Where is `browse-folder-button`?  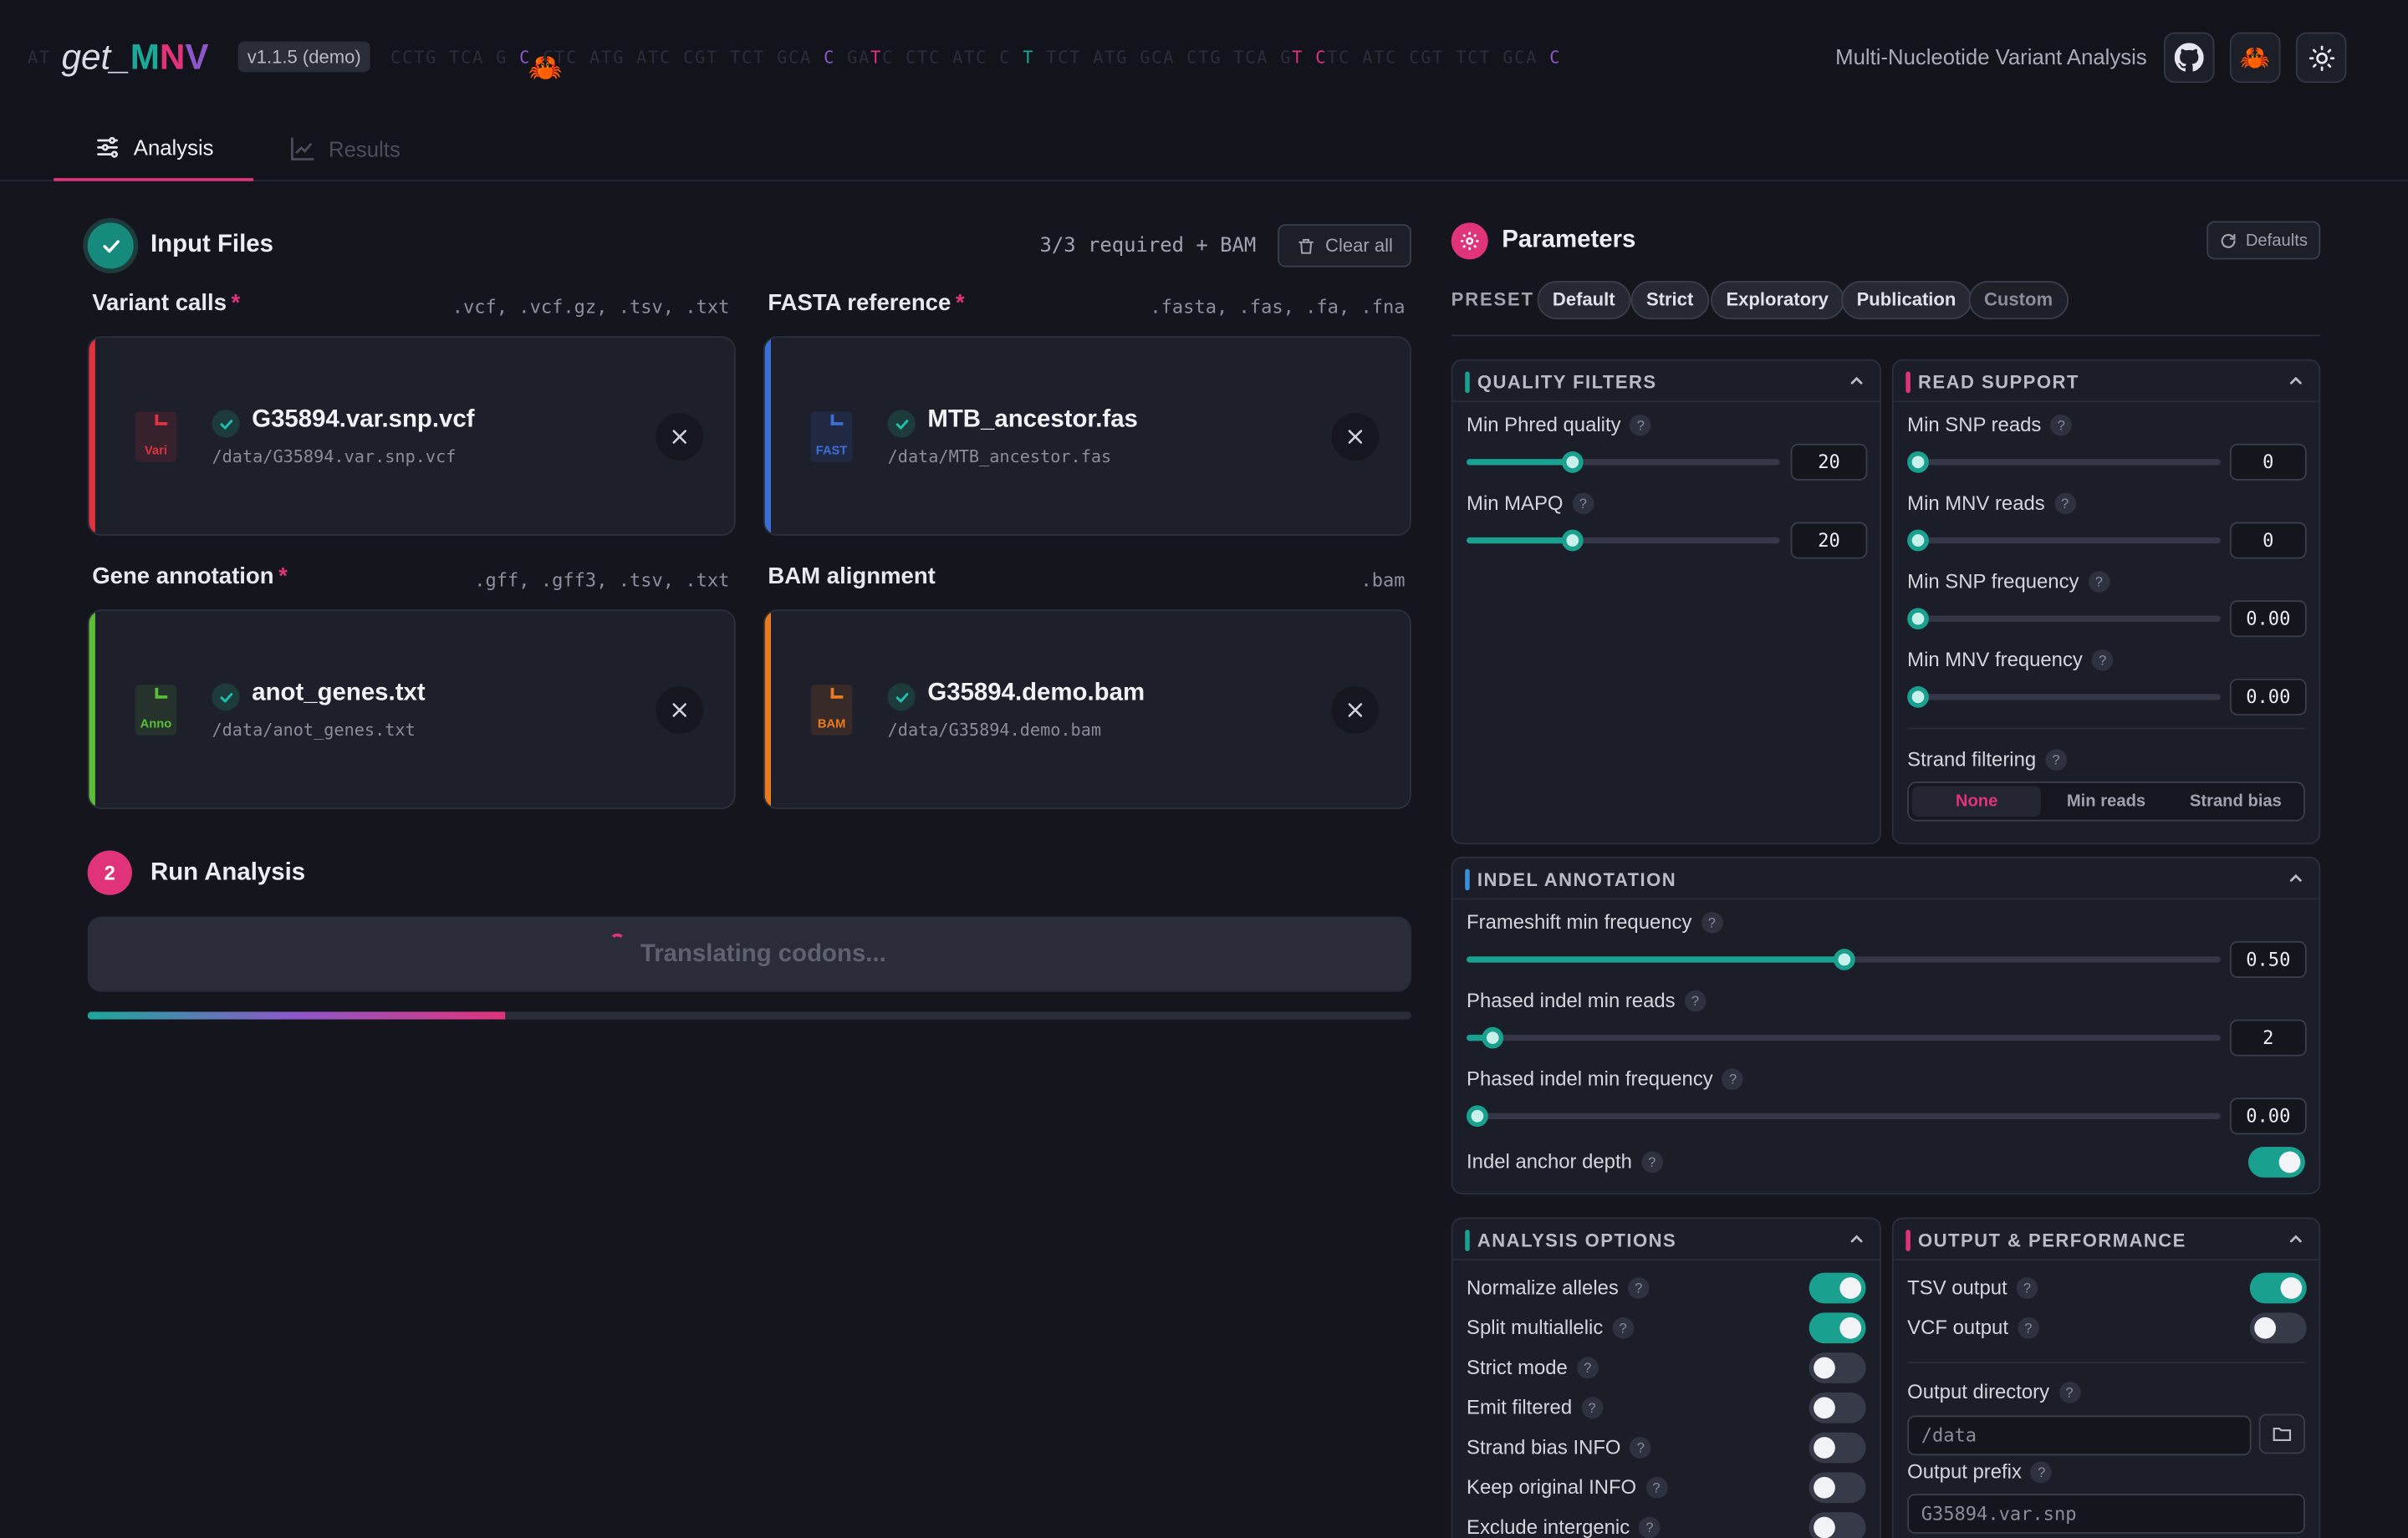 browse-folder-button is located at coordinates (2282, 1433).